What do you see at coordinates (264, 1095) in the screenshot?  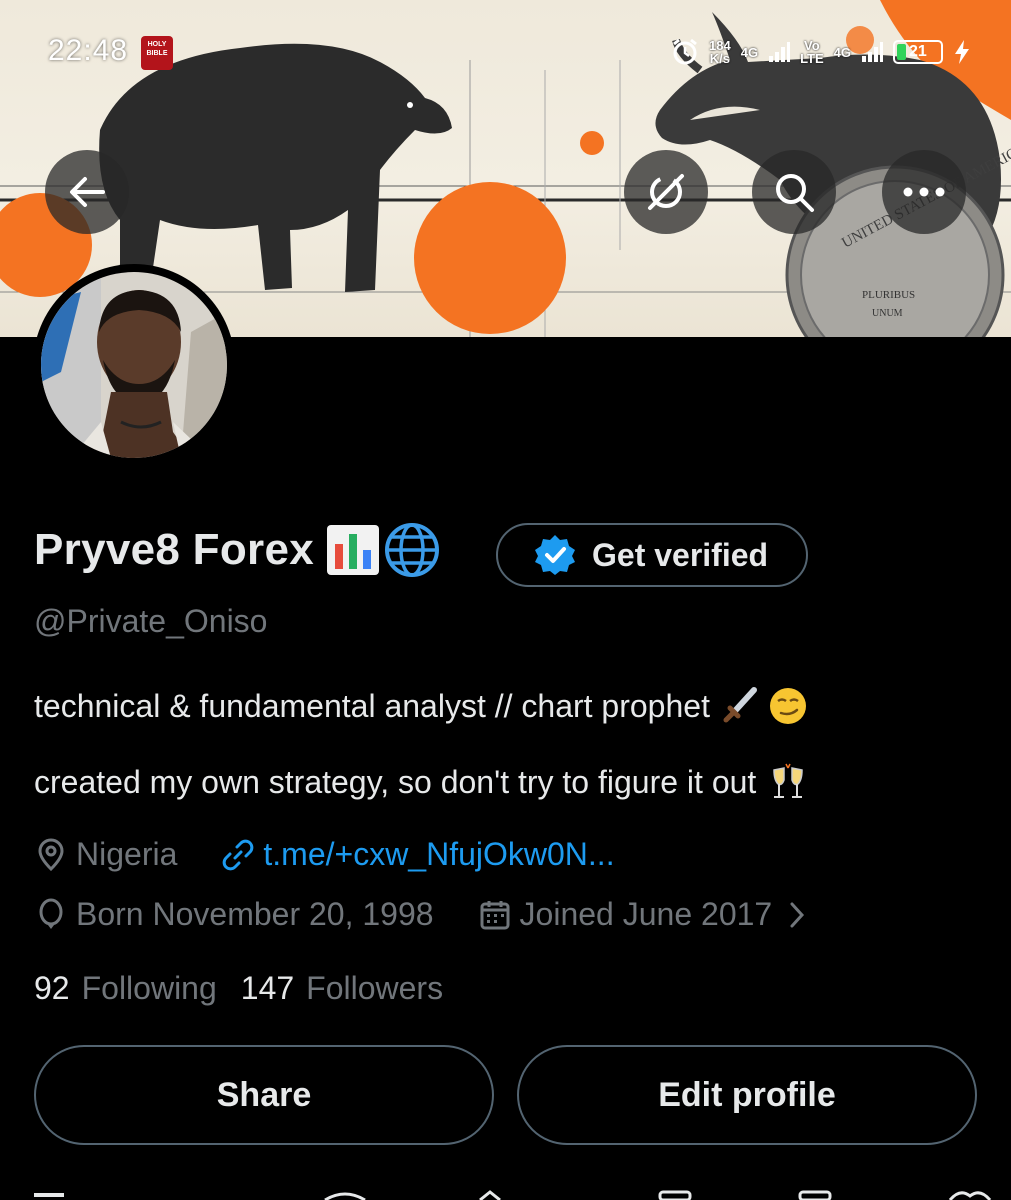 I see `share-button: Share` at bounding box center [264, 1095].